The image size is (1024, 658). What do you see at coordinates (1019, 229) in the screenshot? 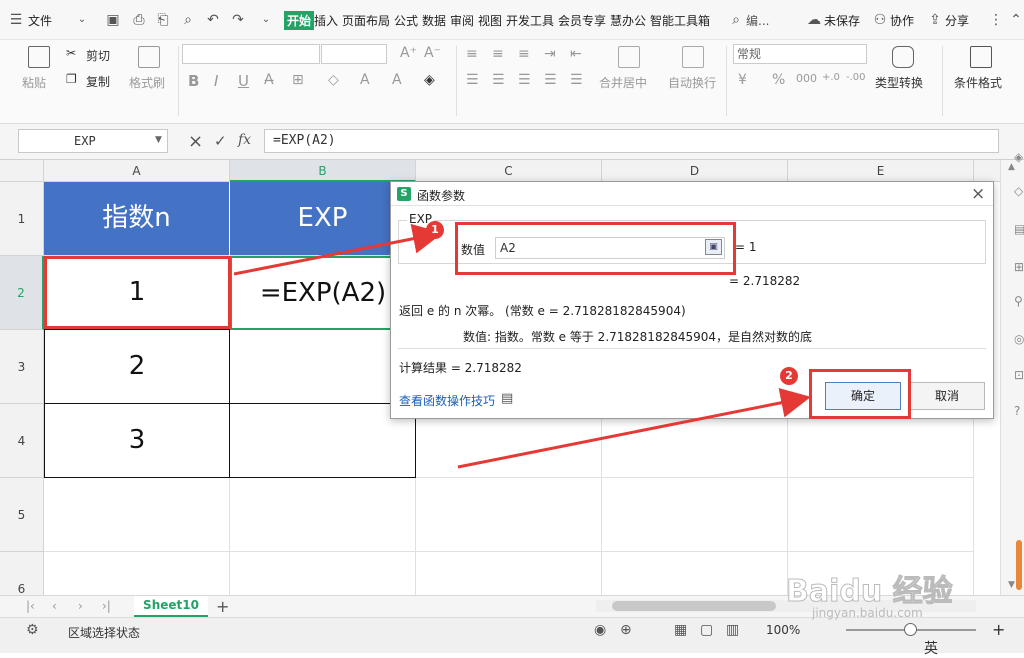
I see `side-properties-icon: ▤` at bounding box center [1019, 229].